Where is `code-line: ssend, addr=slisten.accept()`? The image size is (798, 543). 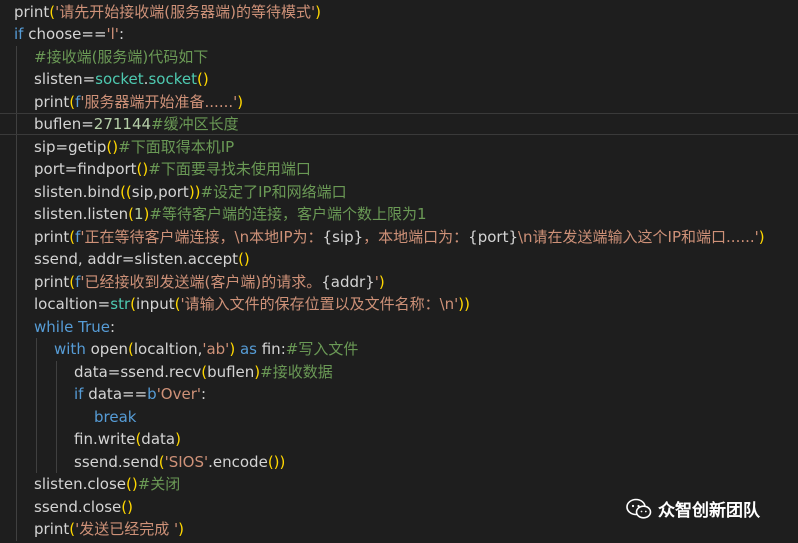 code-line: ssend, addr=slisten.accept() is located at coordinates (399, 259).